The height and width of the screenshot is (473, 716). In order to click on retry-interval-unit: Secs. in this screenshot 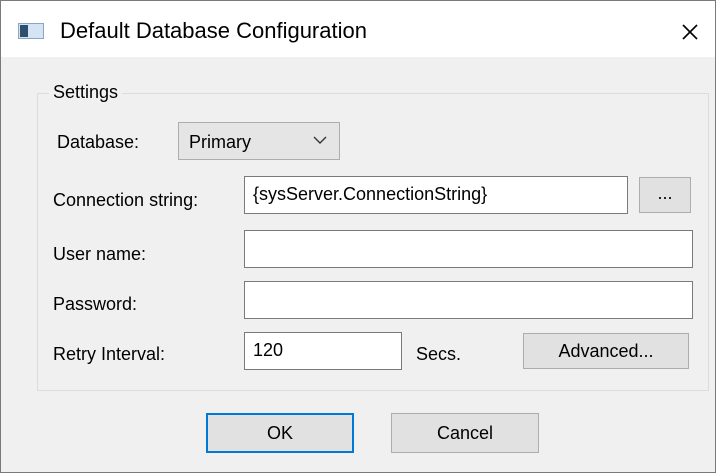, I will do `click(439, 354)`.